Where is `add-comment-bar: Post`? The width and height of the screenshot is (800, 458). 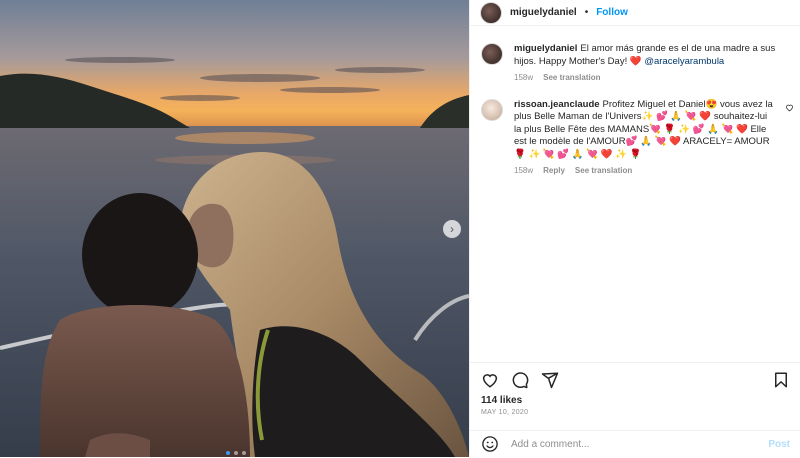 add-comment-bar: Post is located at coordinates (635, 443).